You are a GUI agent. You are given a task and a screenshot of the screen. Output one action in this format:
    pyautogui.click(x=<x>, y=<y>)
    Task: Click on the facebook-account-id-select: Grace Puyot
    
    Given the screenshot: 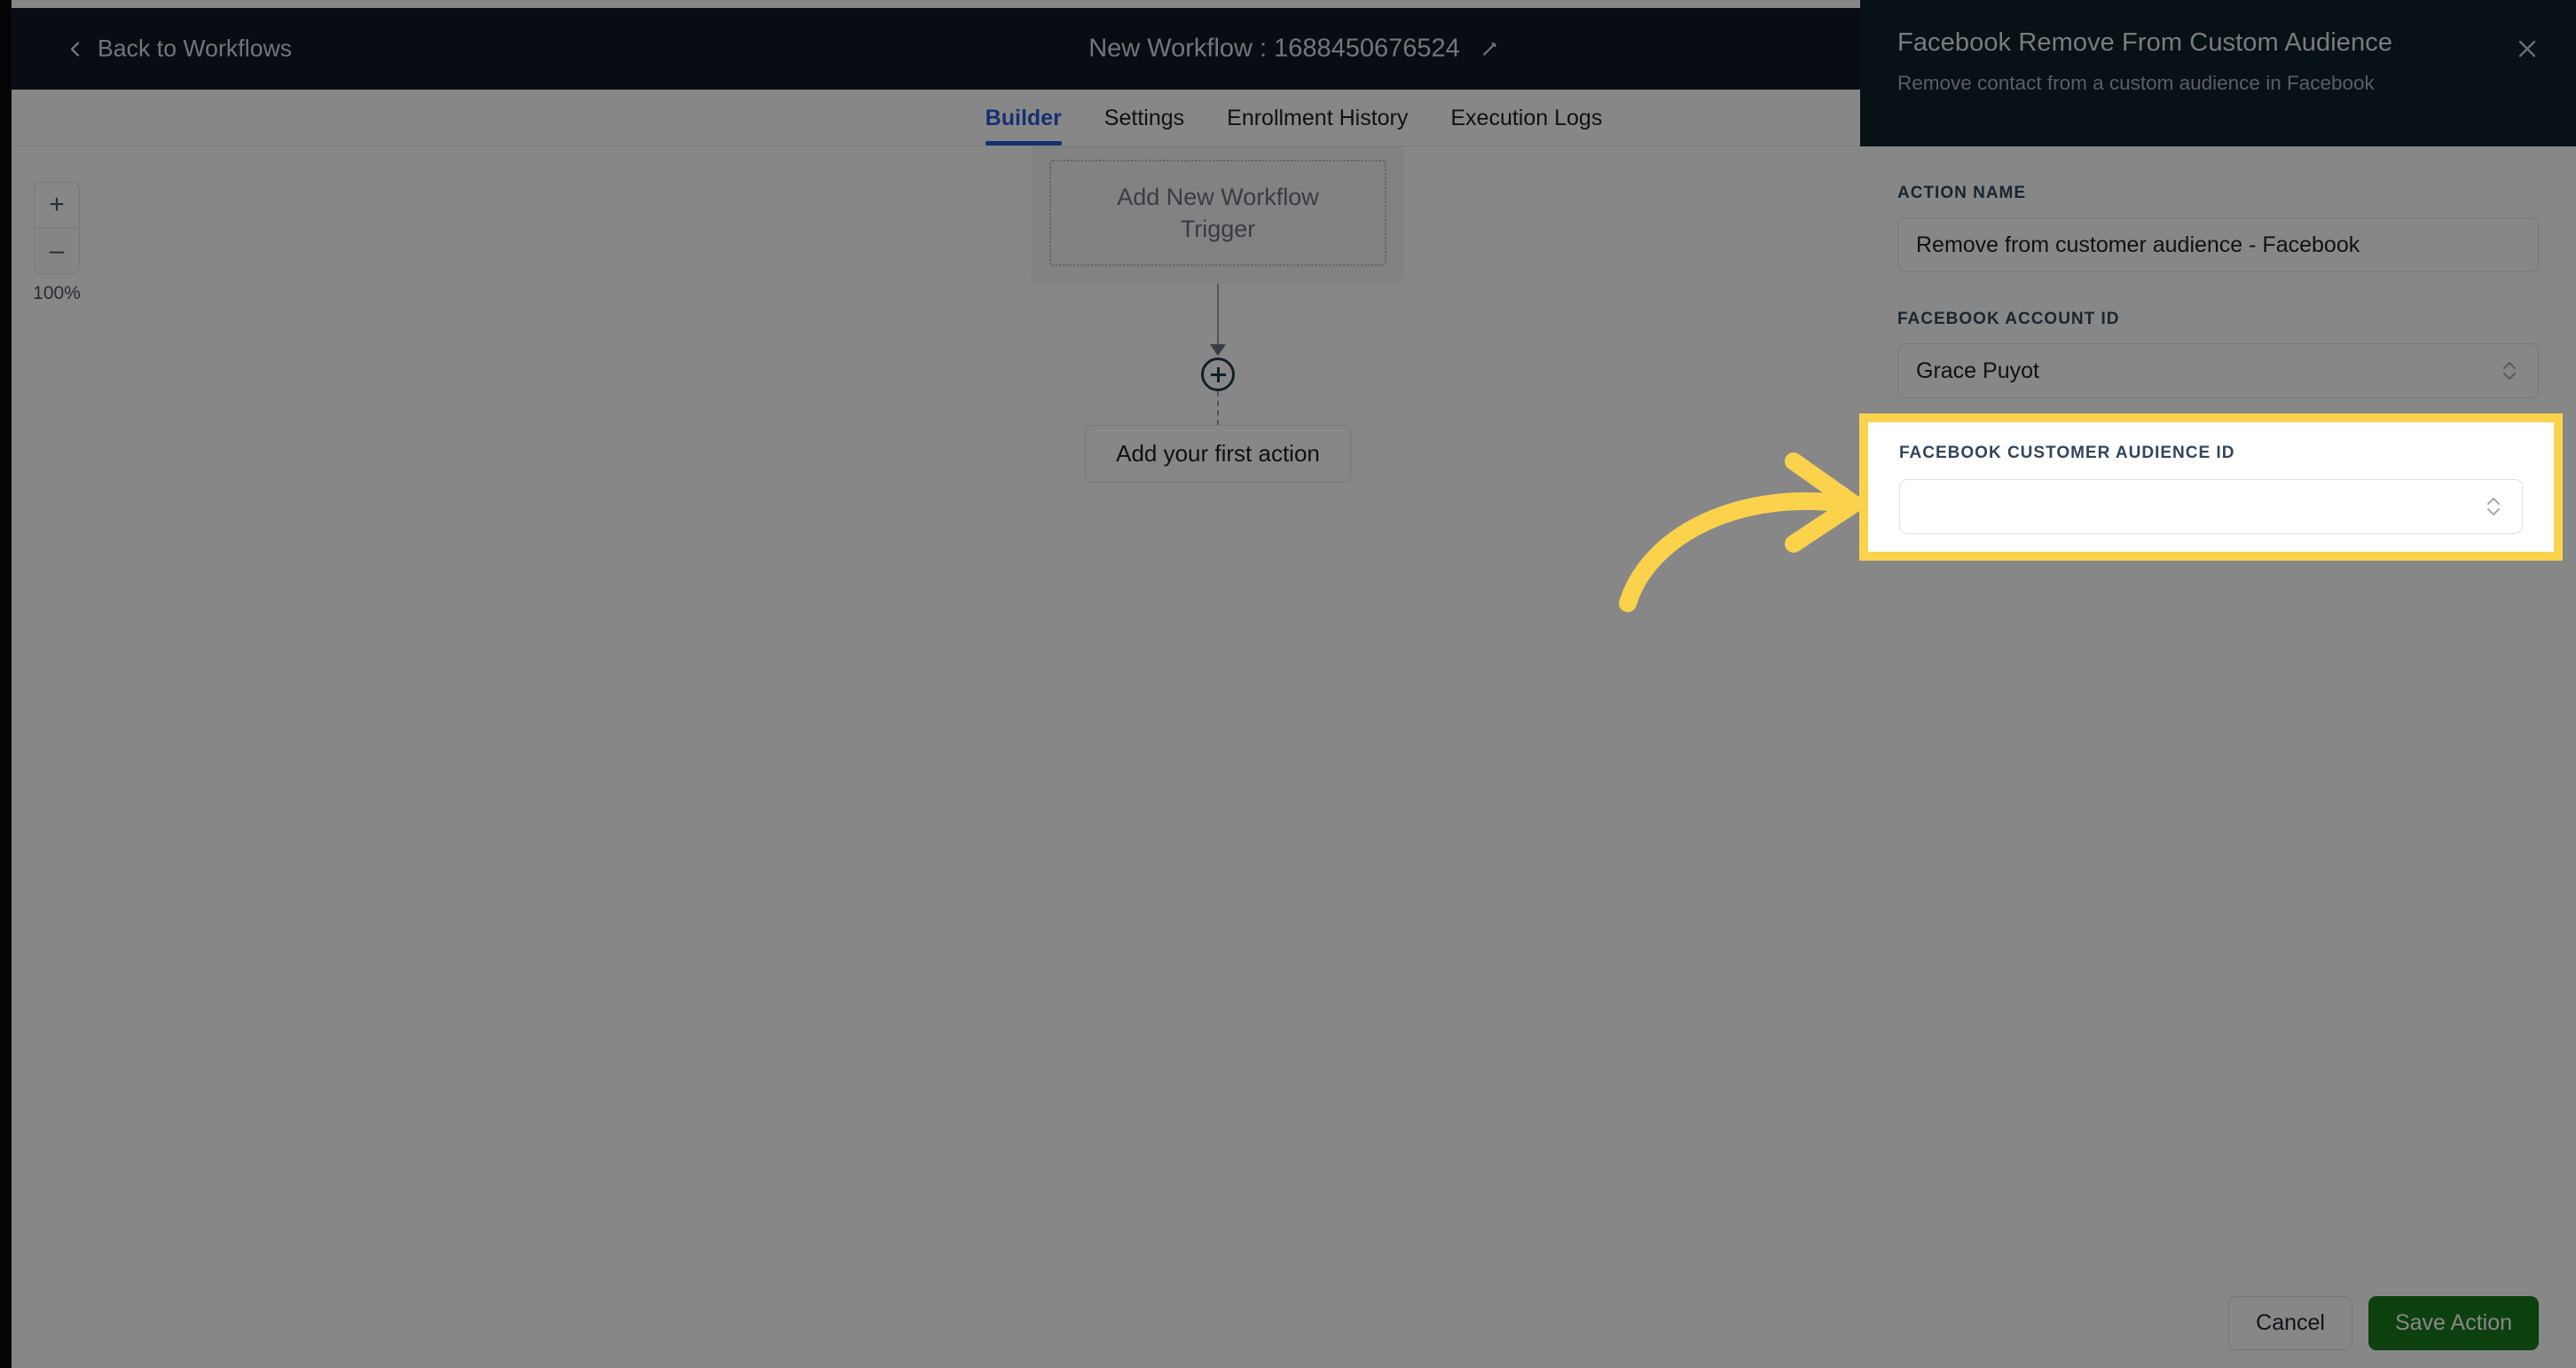 What is the action you would take?
    pyautogui.click(x=2218, y=370)
    